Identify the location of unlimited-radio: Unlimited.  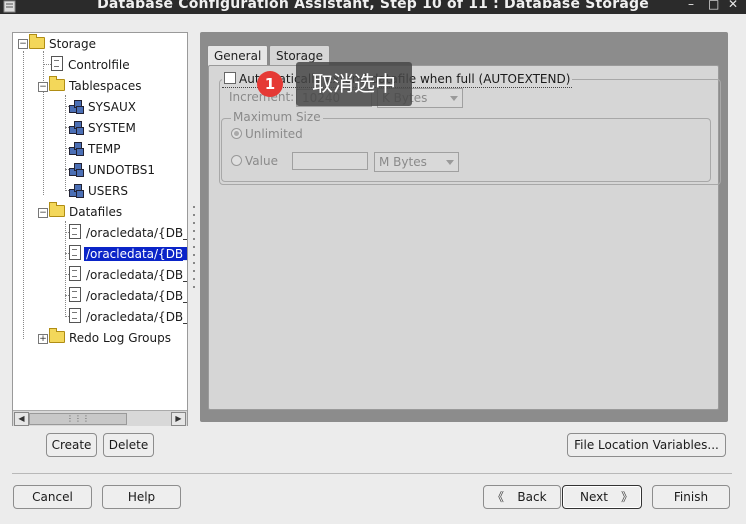
(267, 134).